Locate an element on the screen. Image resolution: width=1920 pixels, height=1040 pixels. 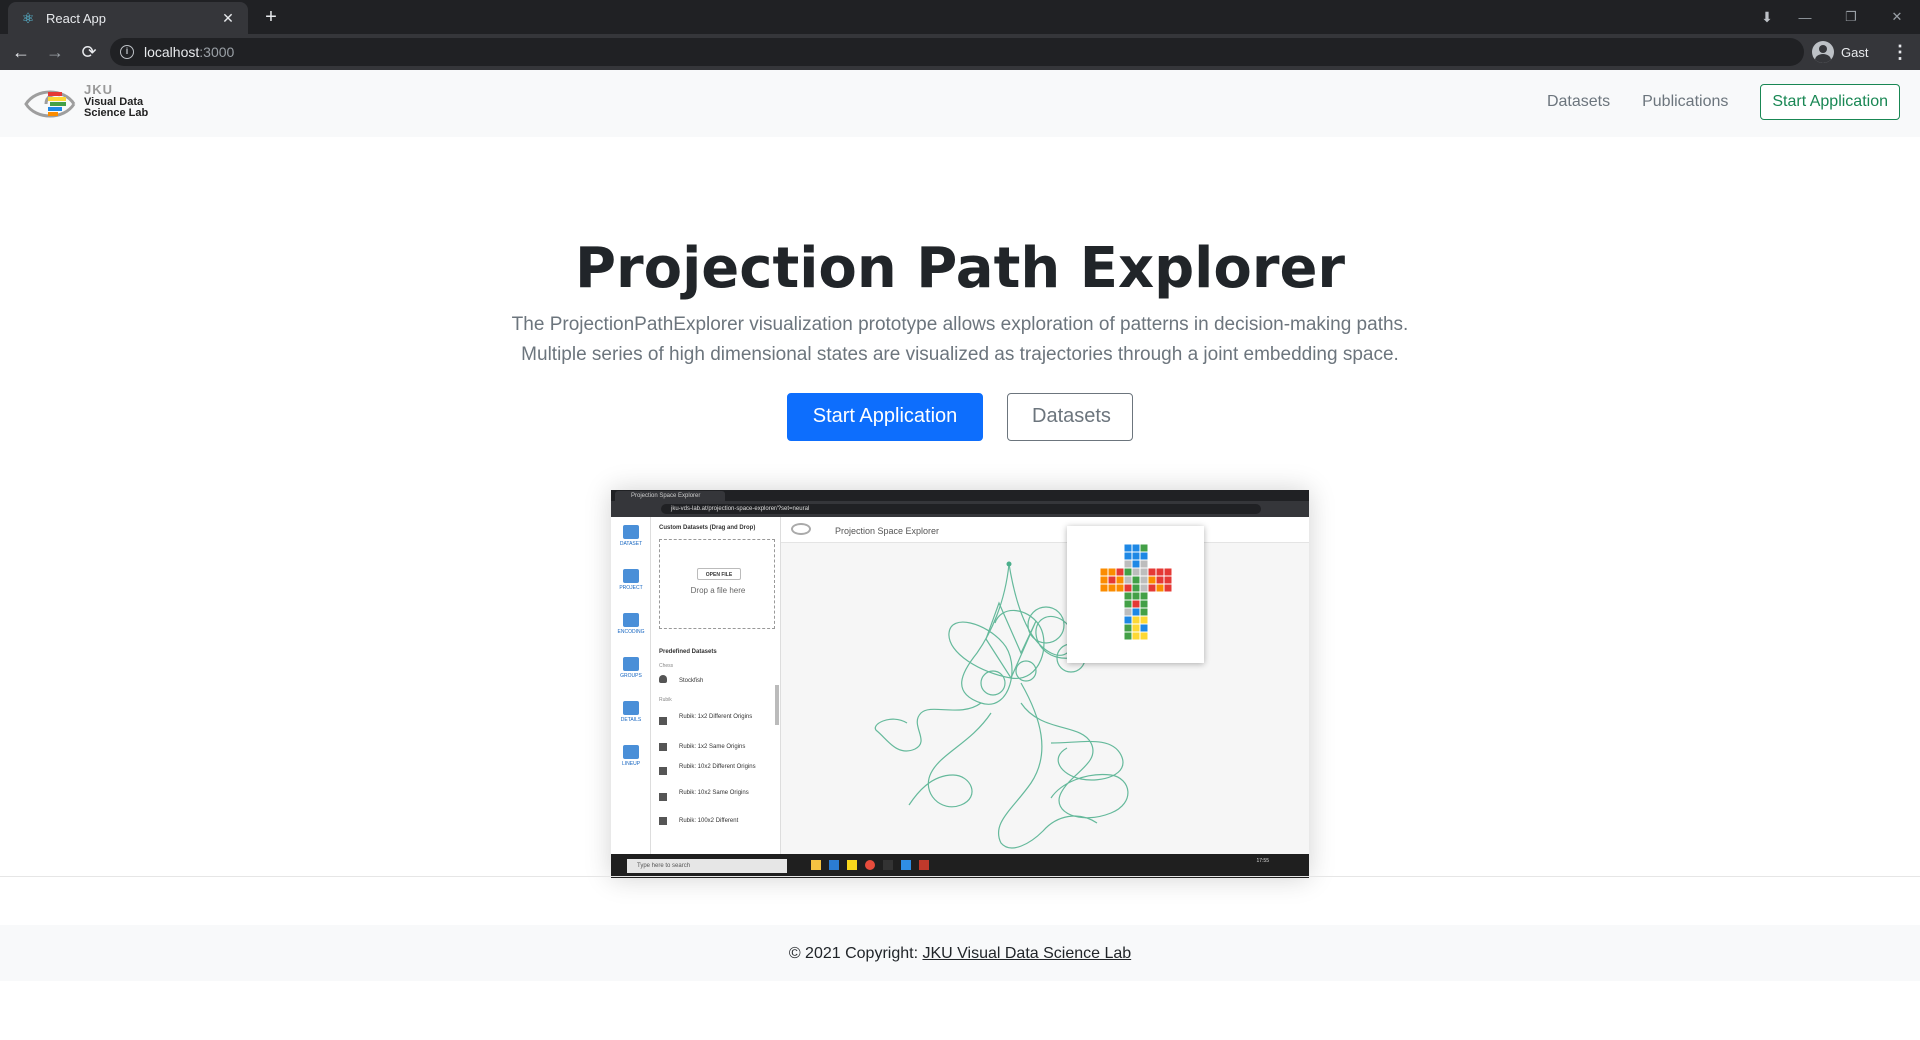
folder-icon is located at coordinates (816, 865).